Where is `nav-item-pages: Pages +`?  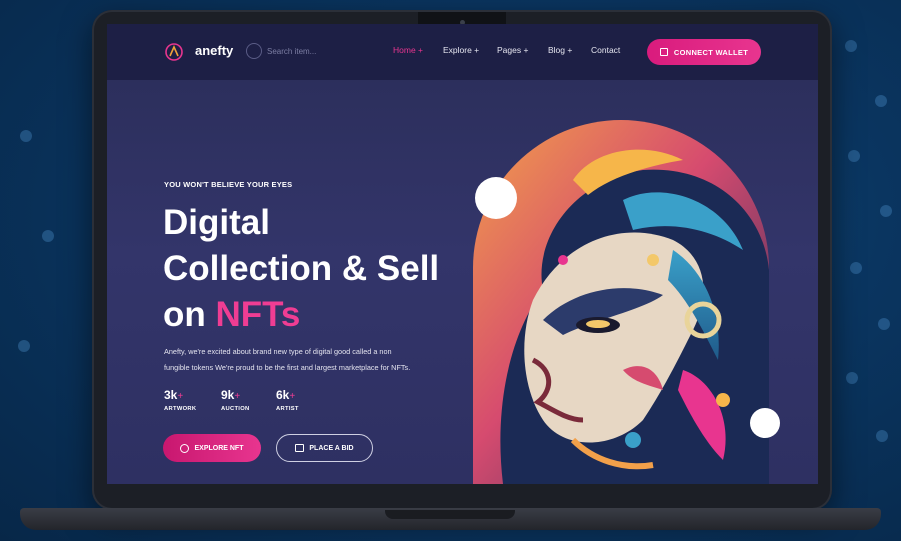
nav-item-pages: Pages + is located at coordinates (512, 50).